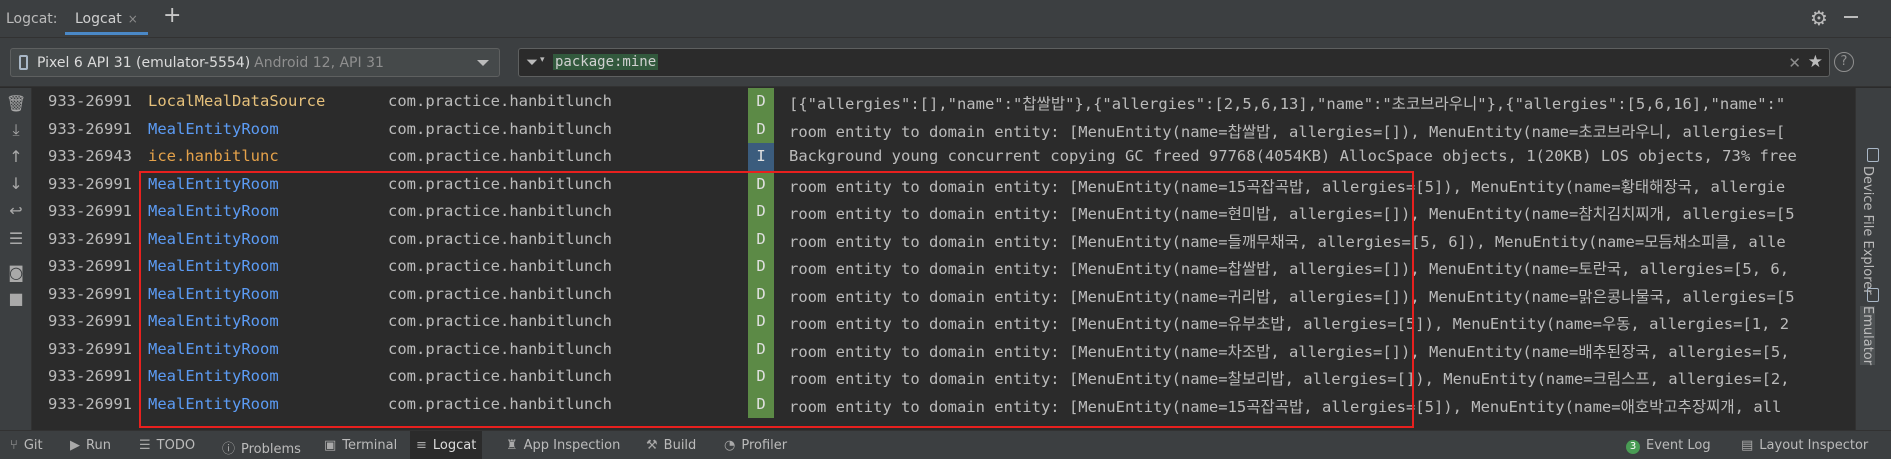 This screenshot has height=459, width=1891. I want to click on problems-button: ⓘ Problems, so click(261, 445).